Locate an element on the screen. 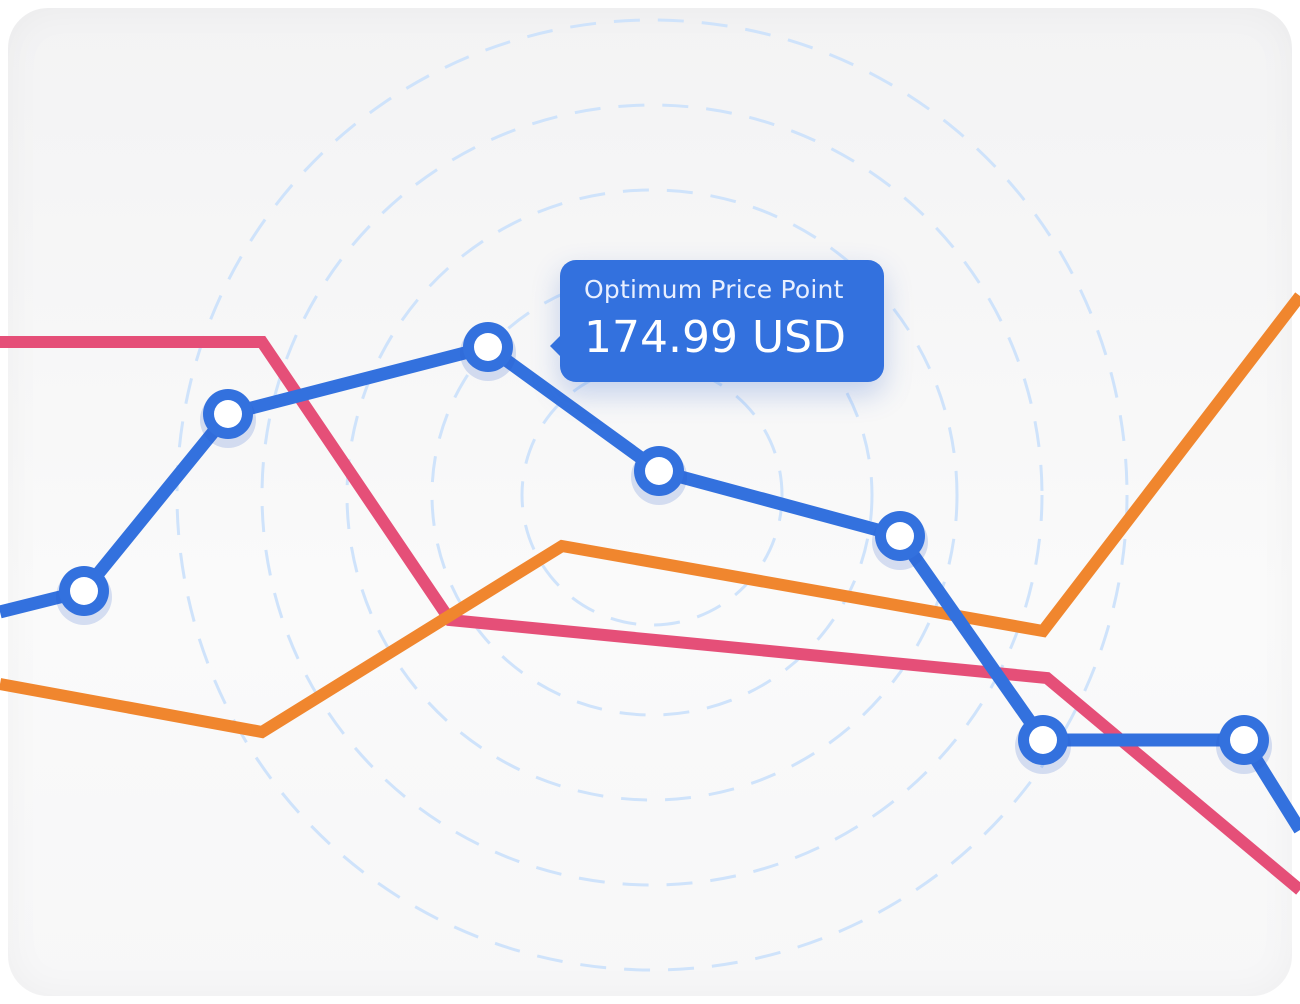  tooltip-value: 174.99 USD is located at coordinates (715, 337).